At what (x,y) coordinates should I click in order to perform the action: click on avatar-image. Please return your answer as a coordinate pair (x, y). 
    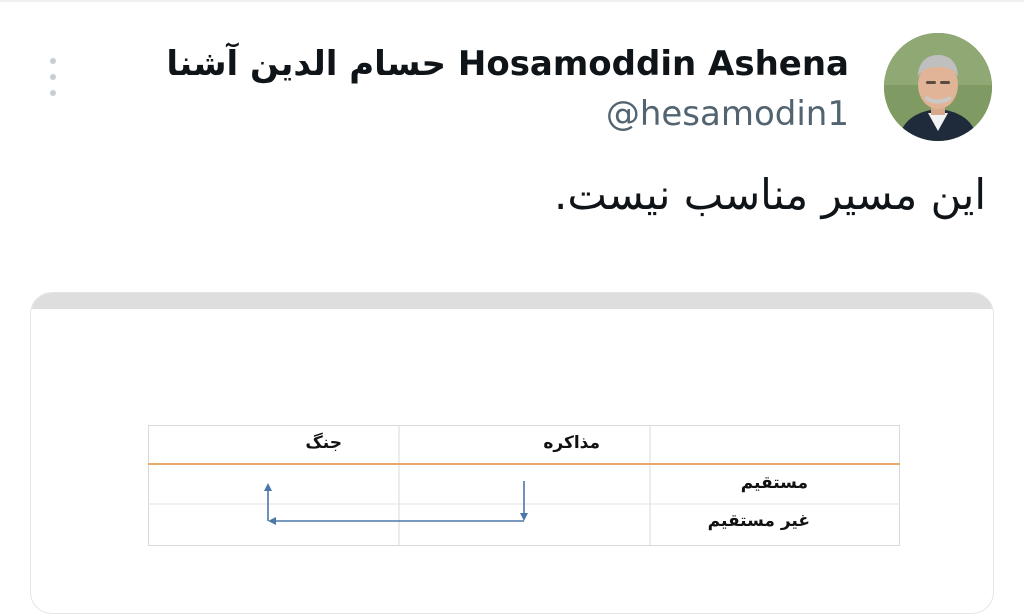
    Looking at the image, I should click on (938, 87).